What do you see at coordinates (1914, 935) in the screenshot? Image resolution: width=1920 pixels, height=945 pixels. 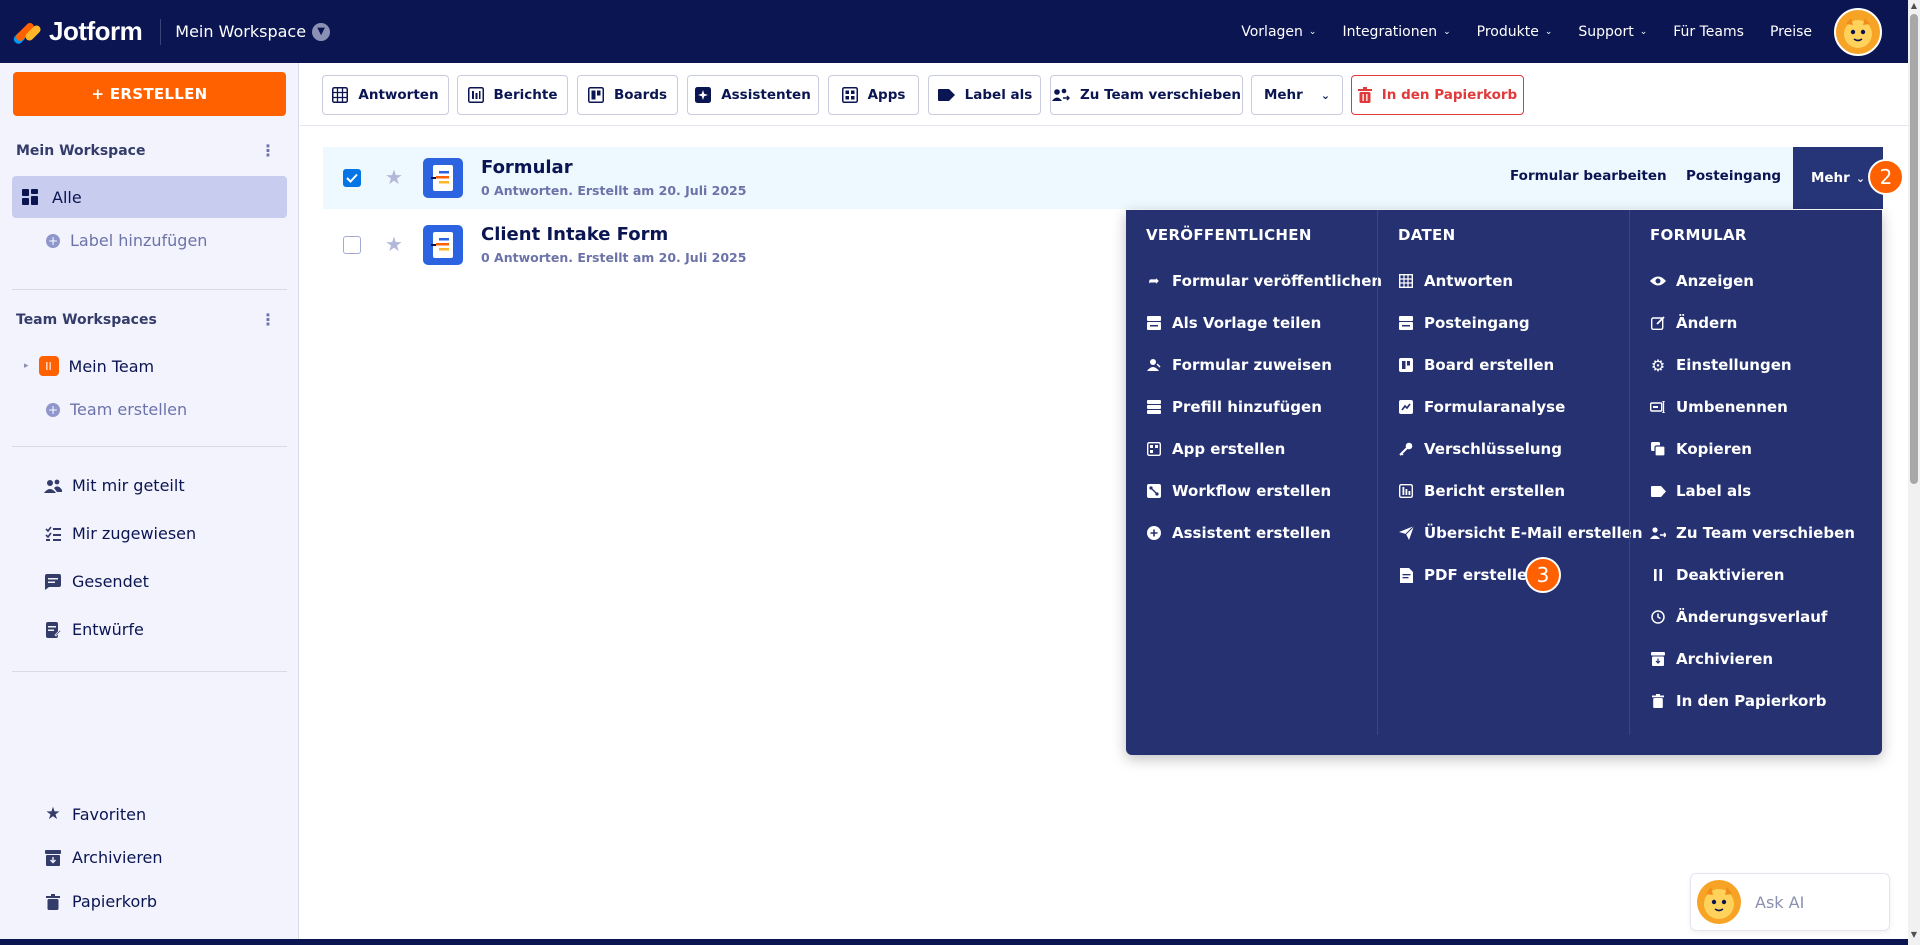 I see `scroll-down-arrow-icon: ▼` at bounding box center [1914, 935].